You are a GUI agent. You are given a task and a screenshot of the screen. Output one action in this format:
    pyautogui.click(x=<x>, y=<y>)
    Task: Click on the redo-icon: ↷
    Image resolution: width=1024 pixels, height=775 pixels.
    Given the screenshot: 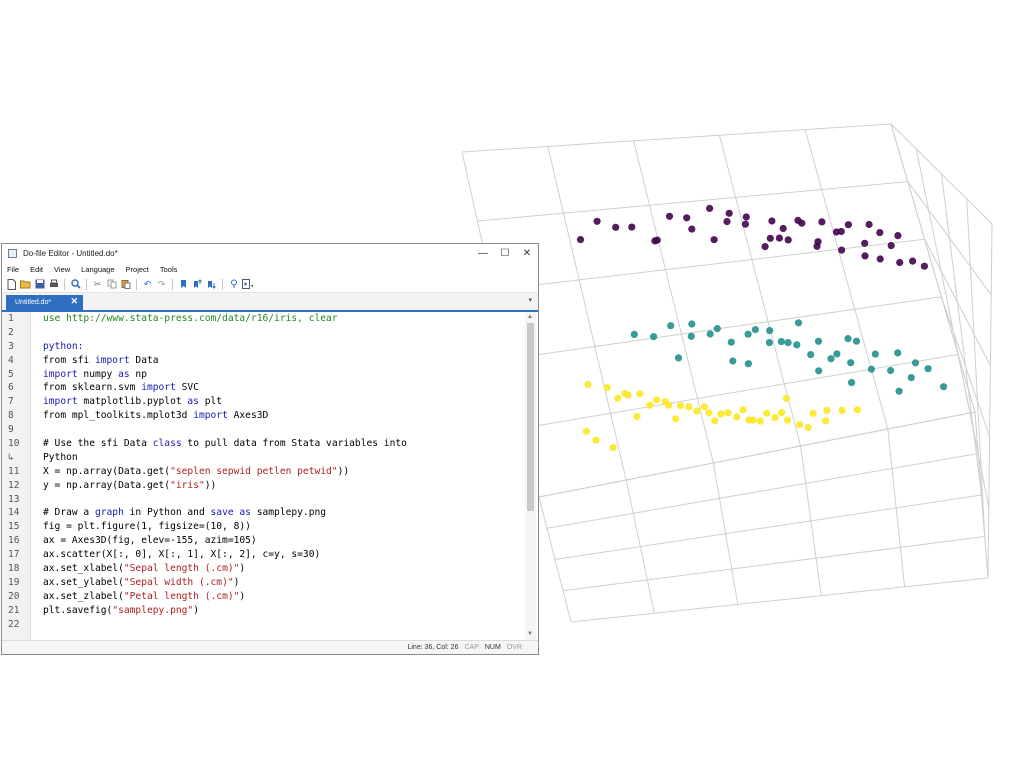 What is the action you would take?
    pyautogui.click(x=161, y=284)
    